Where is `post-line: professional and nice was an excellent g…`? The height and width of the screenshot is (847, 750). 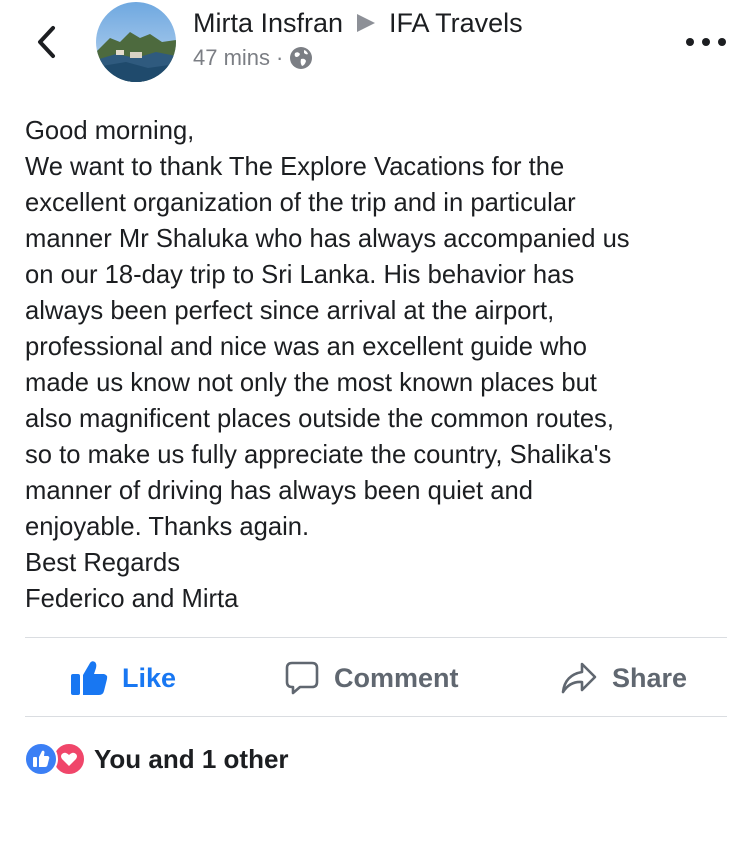
post-line: professional and nice was an excellent g… is located at coordinates (306, 347).